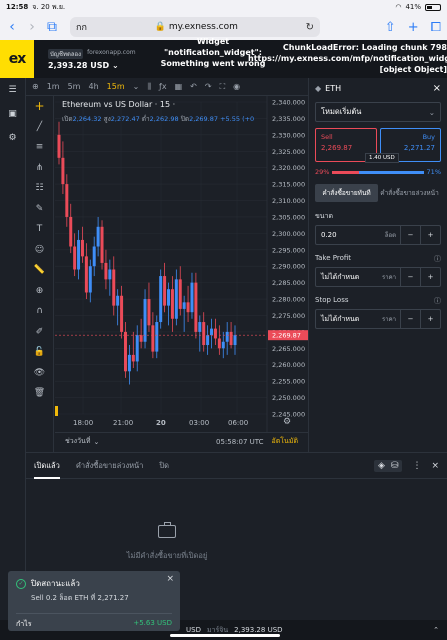 This screenshot has width=447, height=640. Describe the element at coordinates (164, 119) in the screenshot. I see `low-value: 2,262.98` at that location.